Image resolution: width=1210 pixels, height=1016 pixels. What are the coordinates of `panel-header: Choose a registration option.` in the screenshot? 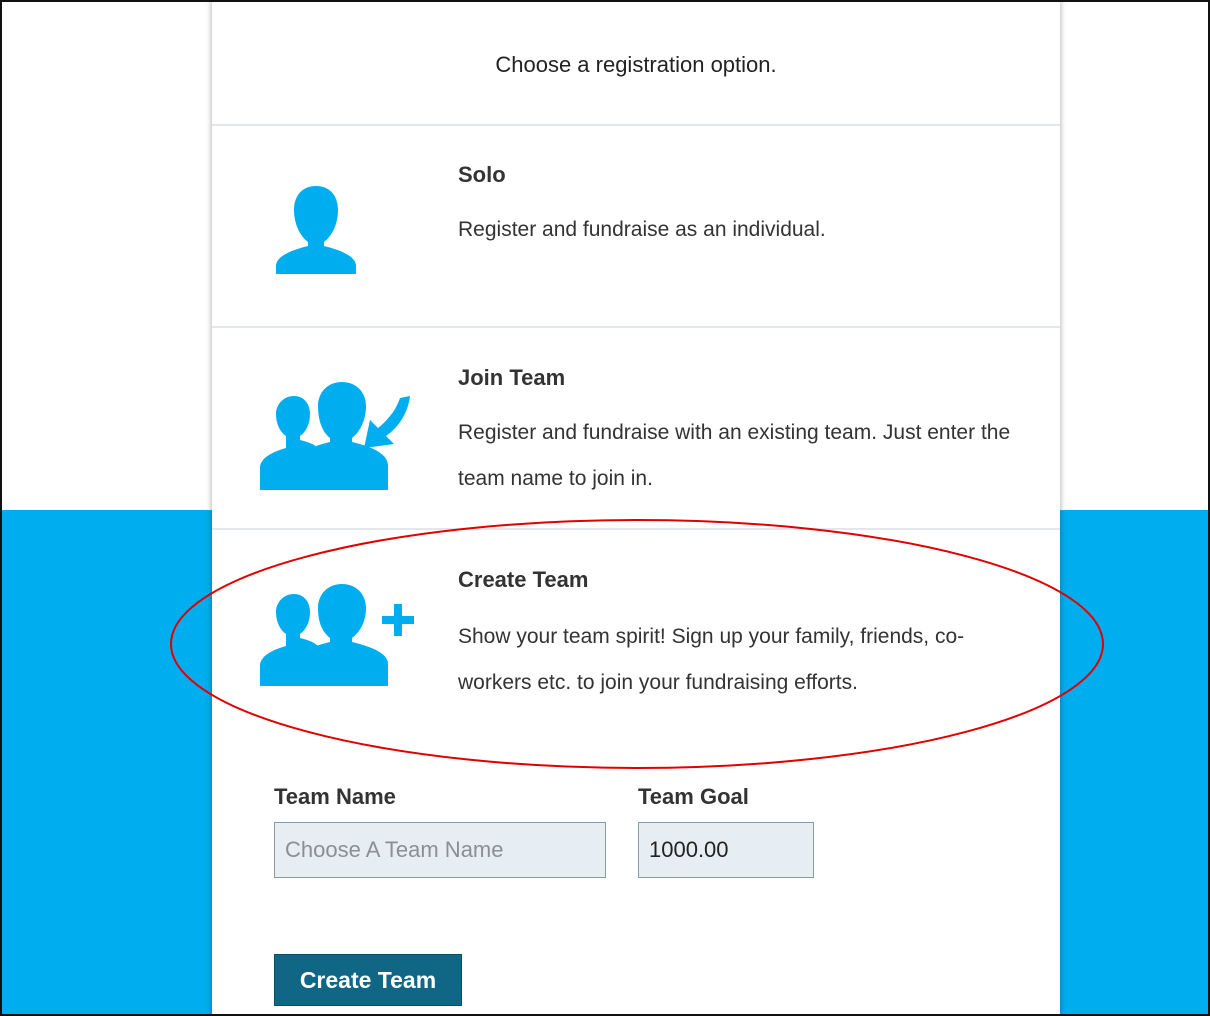 It's located at (636, 63).